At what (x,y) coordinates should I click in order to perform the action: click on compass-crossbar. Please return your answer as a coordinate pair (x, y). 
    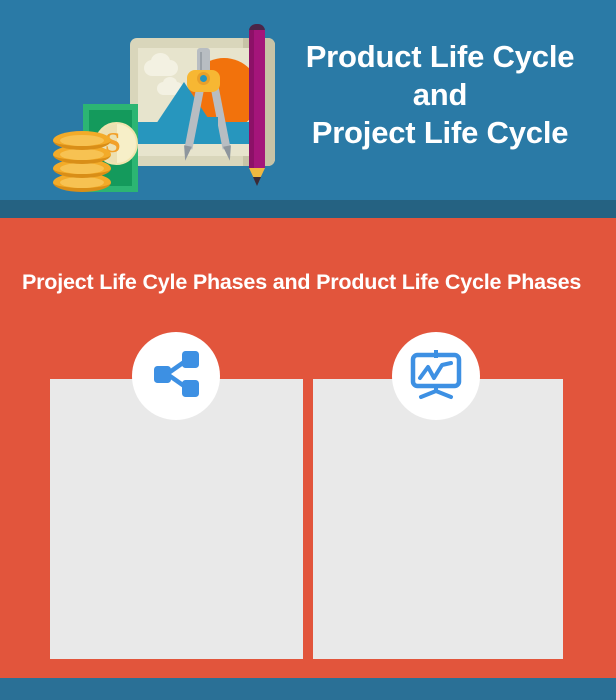
    Looking at the image, I should click on (209, 121).